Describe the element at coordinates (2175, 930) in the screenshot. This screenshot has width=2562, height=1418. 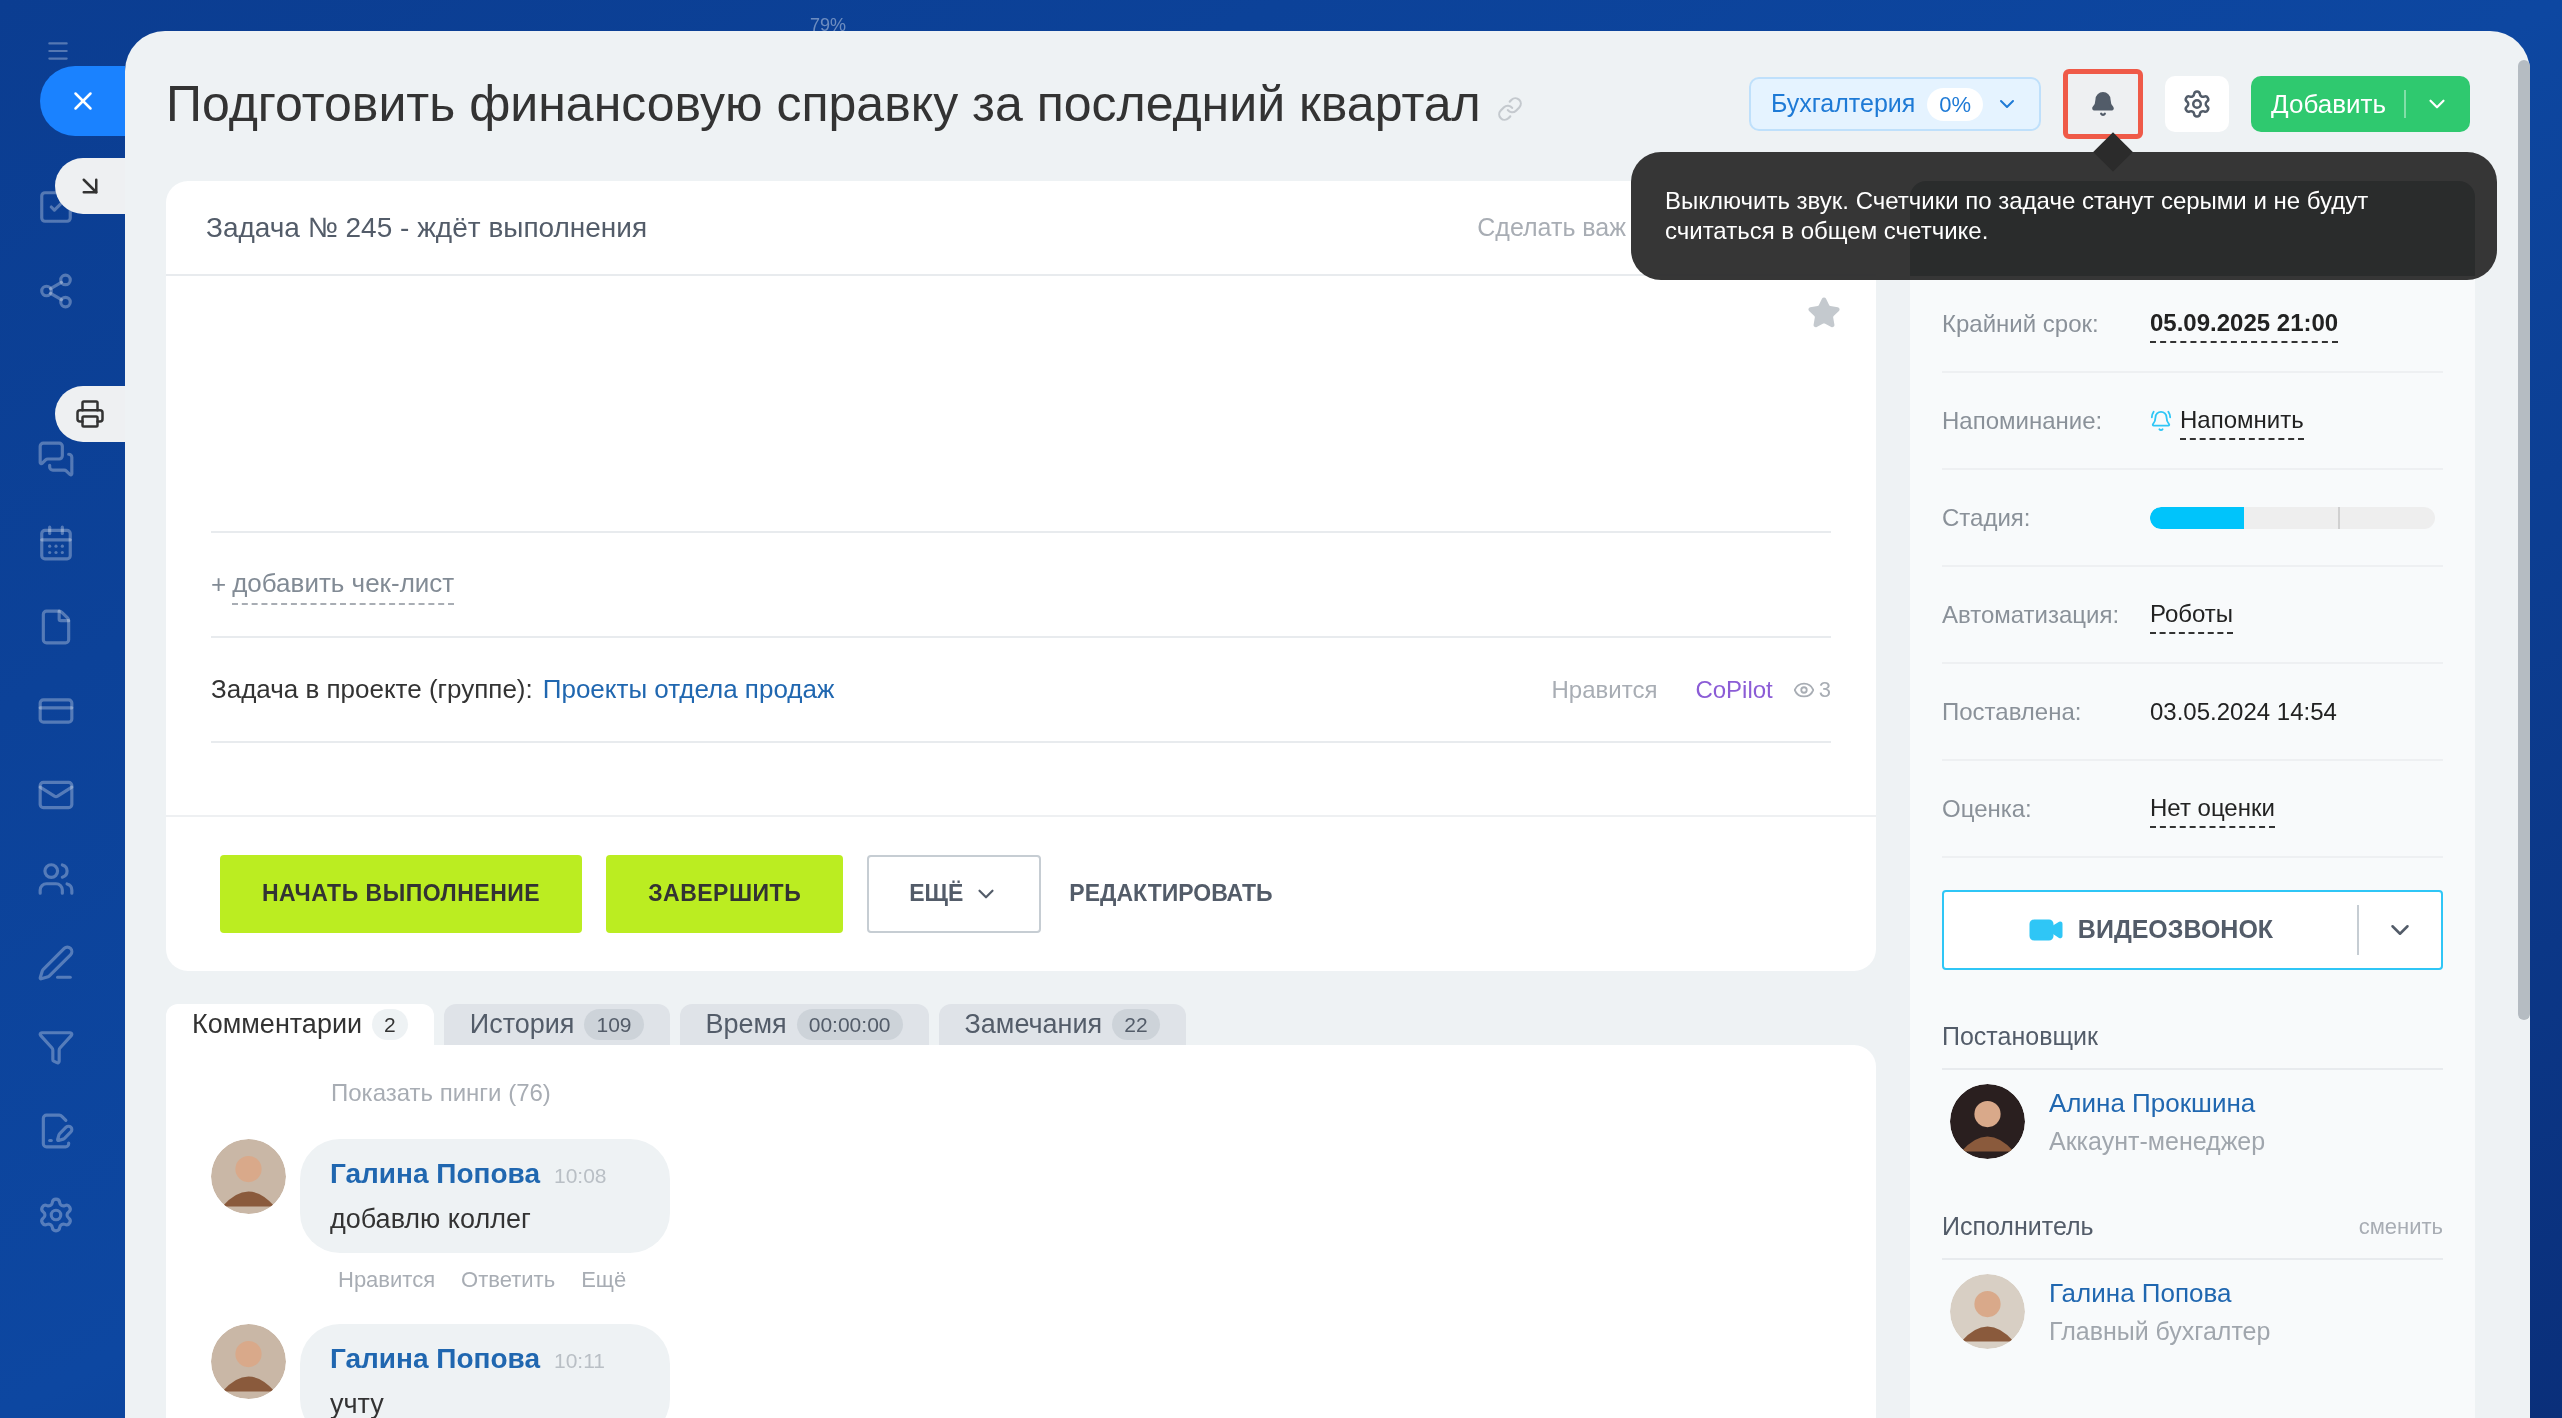
I see `video-call-label: ВИДЕОЗВОНОК` at that location.